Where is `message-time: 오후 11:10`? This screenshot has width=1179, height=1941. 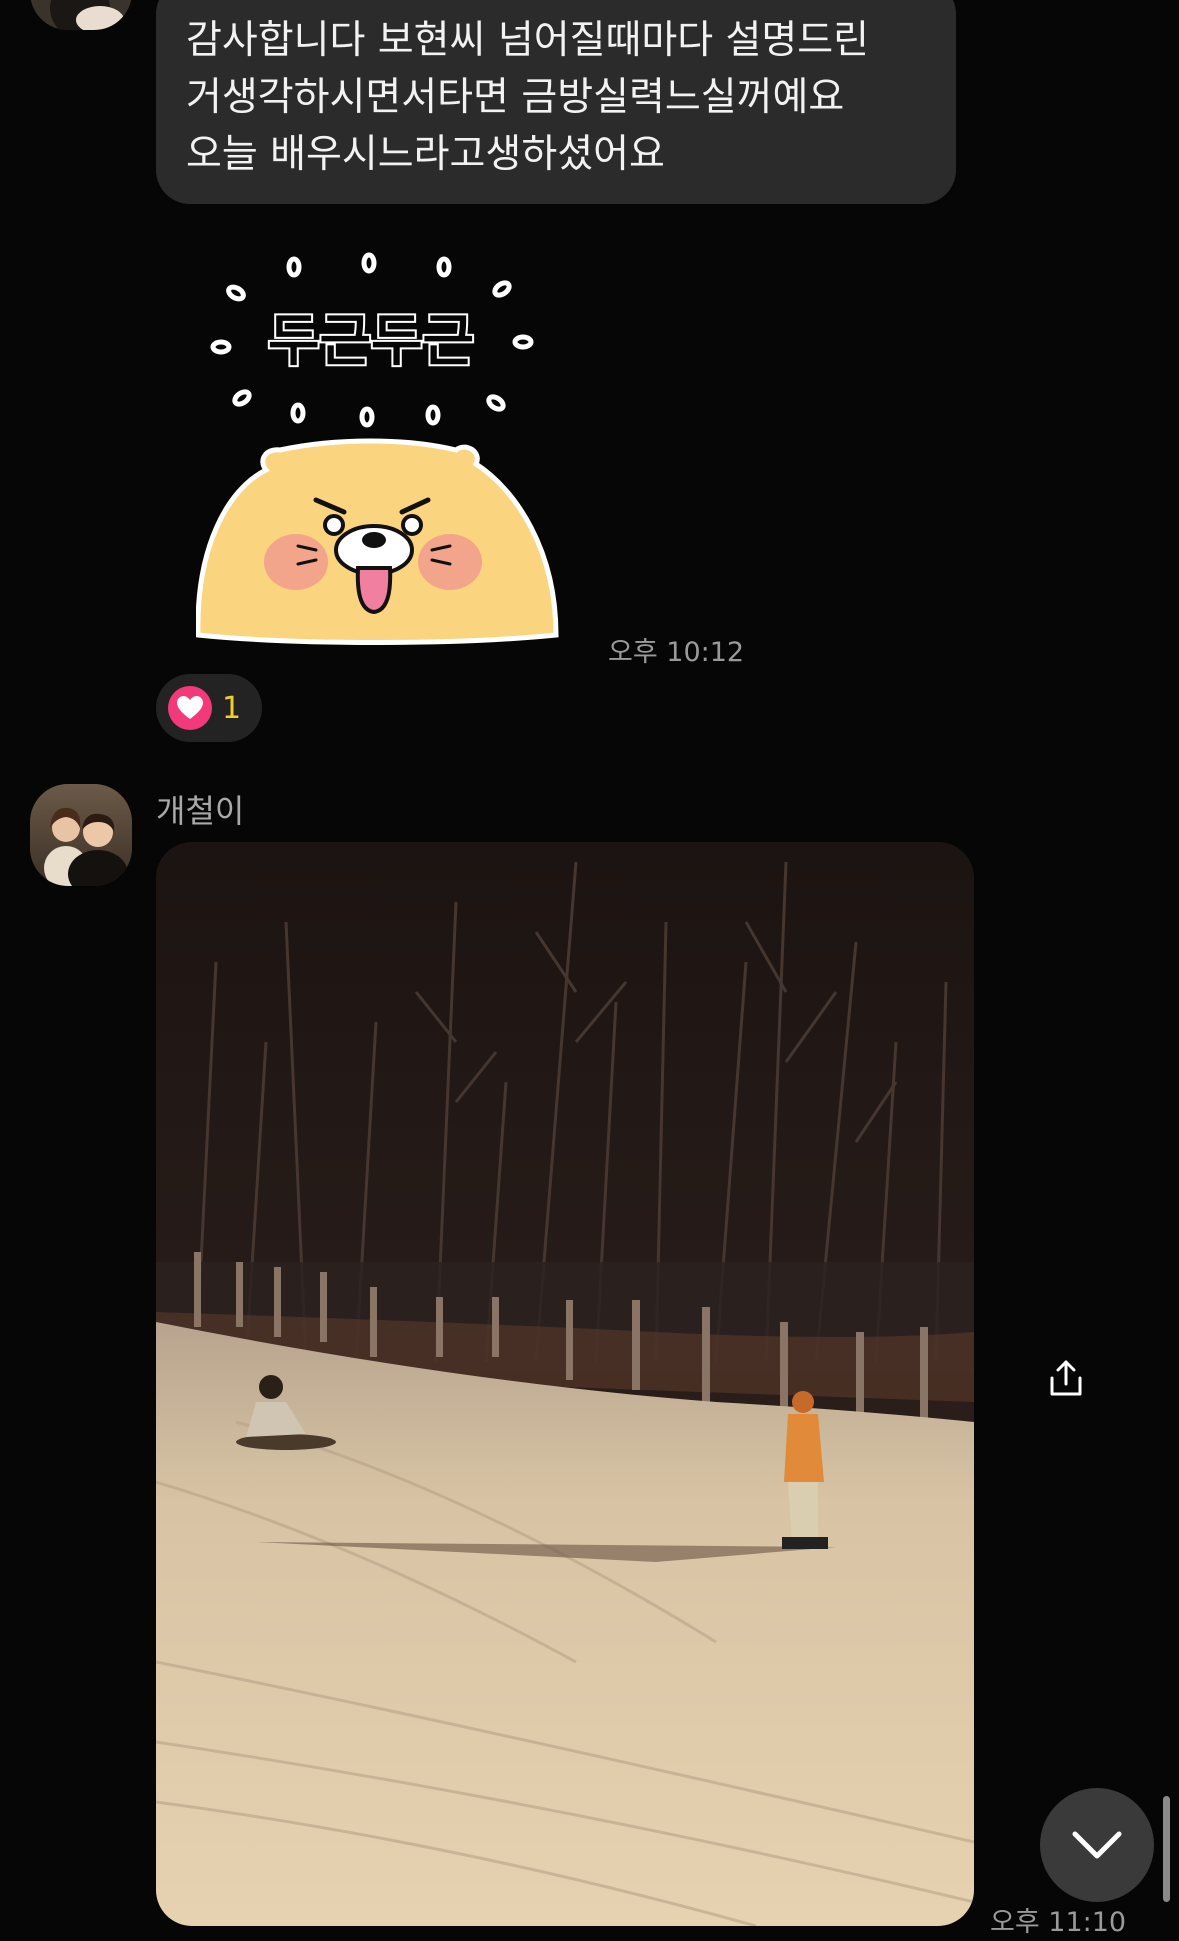
message-time: 오후 11:10 is located at coordinates (1058, 1922).